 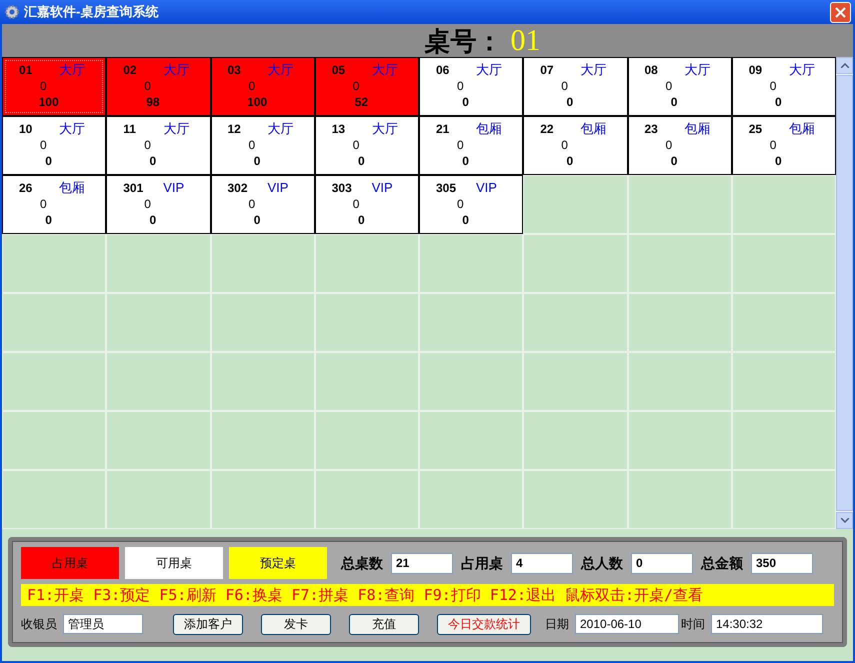 I want to click on table-tile: 03 大厅 0 100, so click(x=262, y=86).